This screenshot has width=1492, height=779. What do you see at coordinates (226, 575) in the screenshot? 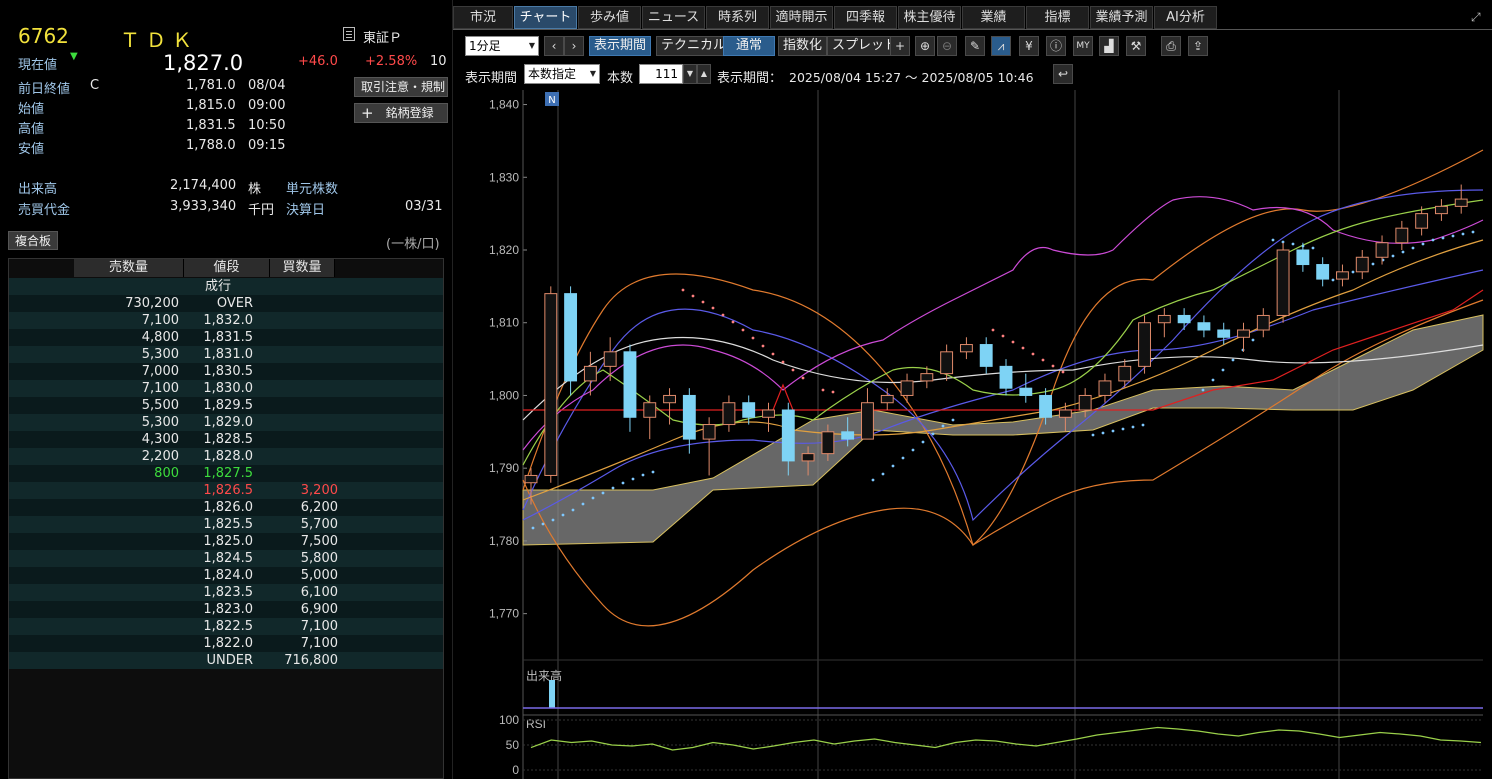
I see `order-book-row: 1,824.0 5,000` at bounding box center [226, 575].